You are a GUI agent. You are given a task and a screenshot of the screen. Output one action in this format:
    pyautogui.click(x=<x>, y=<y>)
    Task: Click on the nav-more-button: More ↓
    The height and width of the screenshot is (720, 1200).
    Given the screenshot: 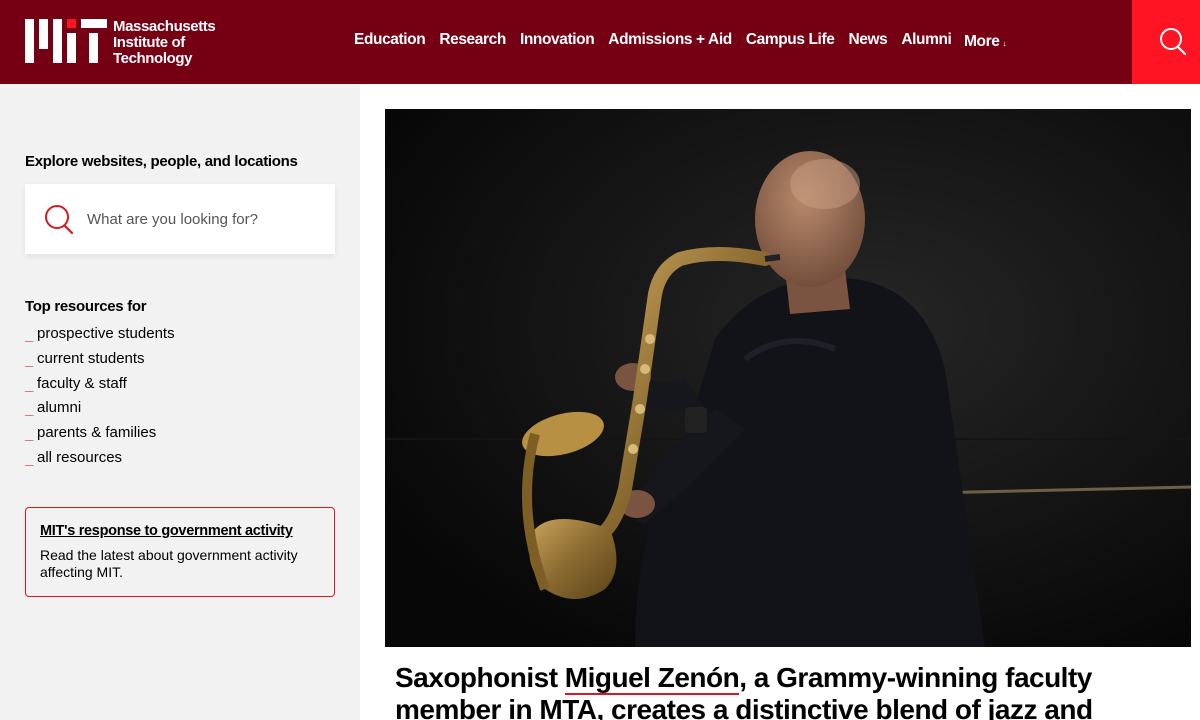 What is the action you would take?
    pyautogui.click(x=985, y=42)
    